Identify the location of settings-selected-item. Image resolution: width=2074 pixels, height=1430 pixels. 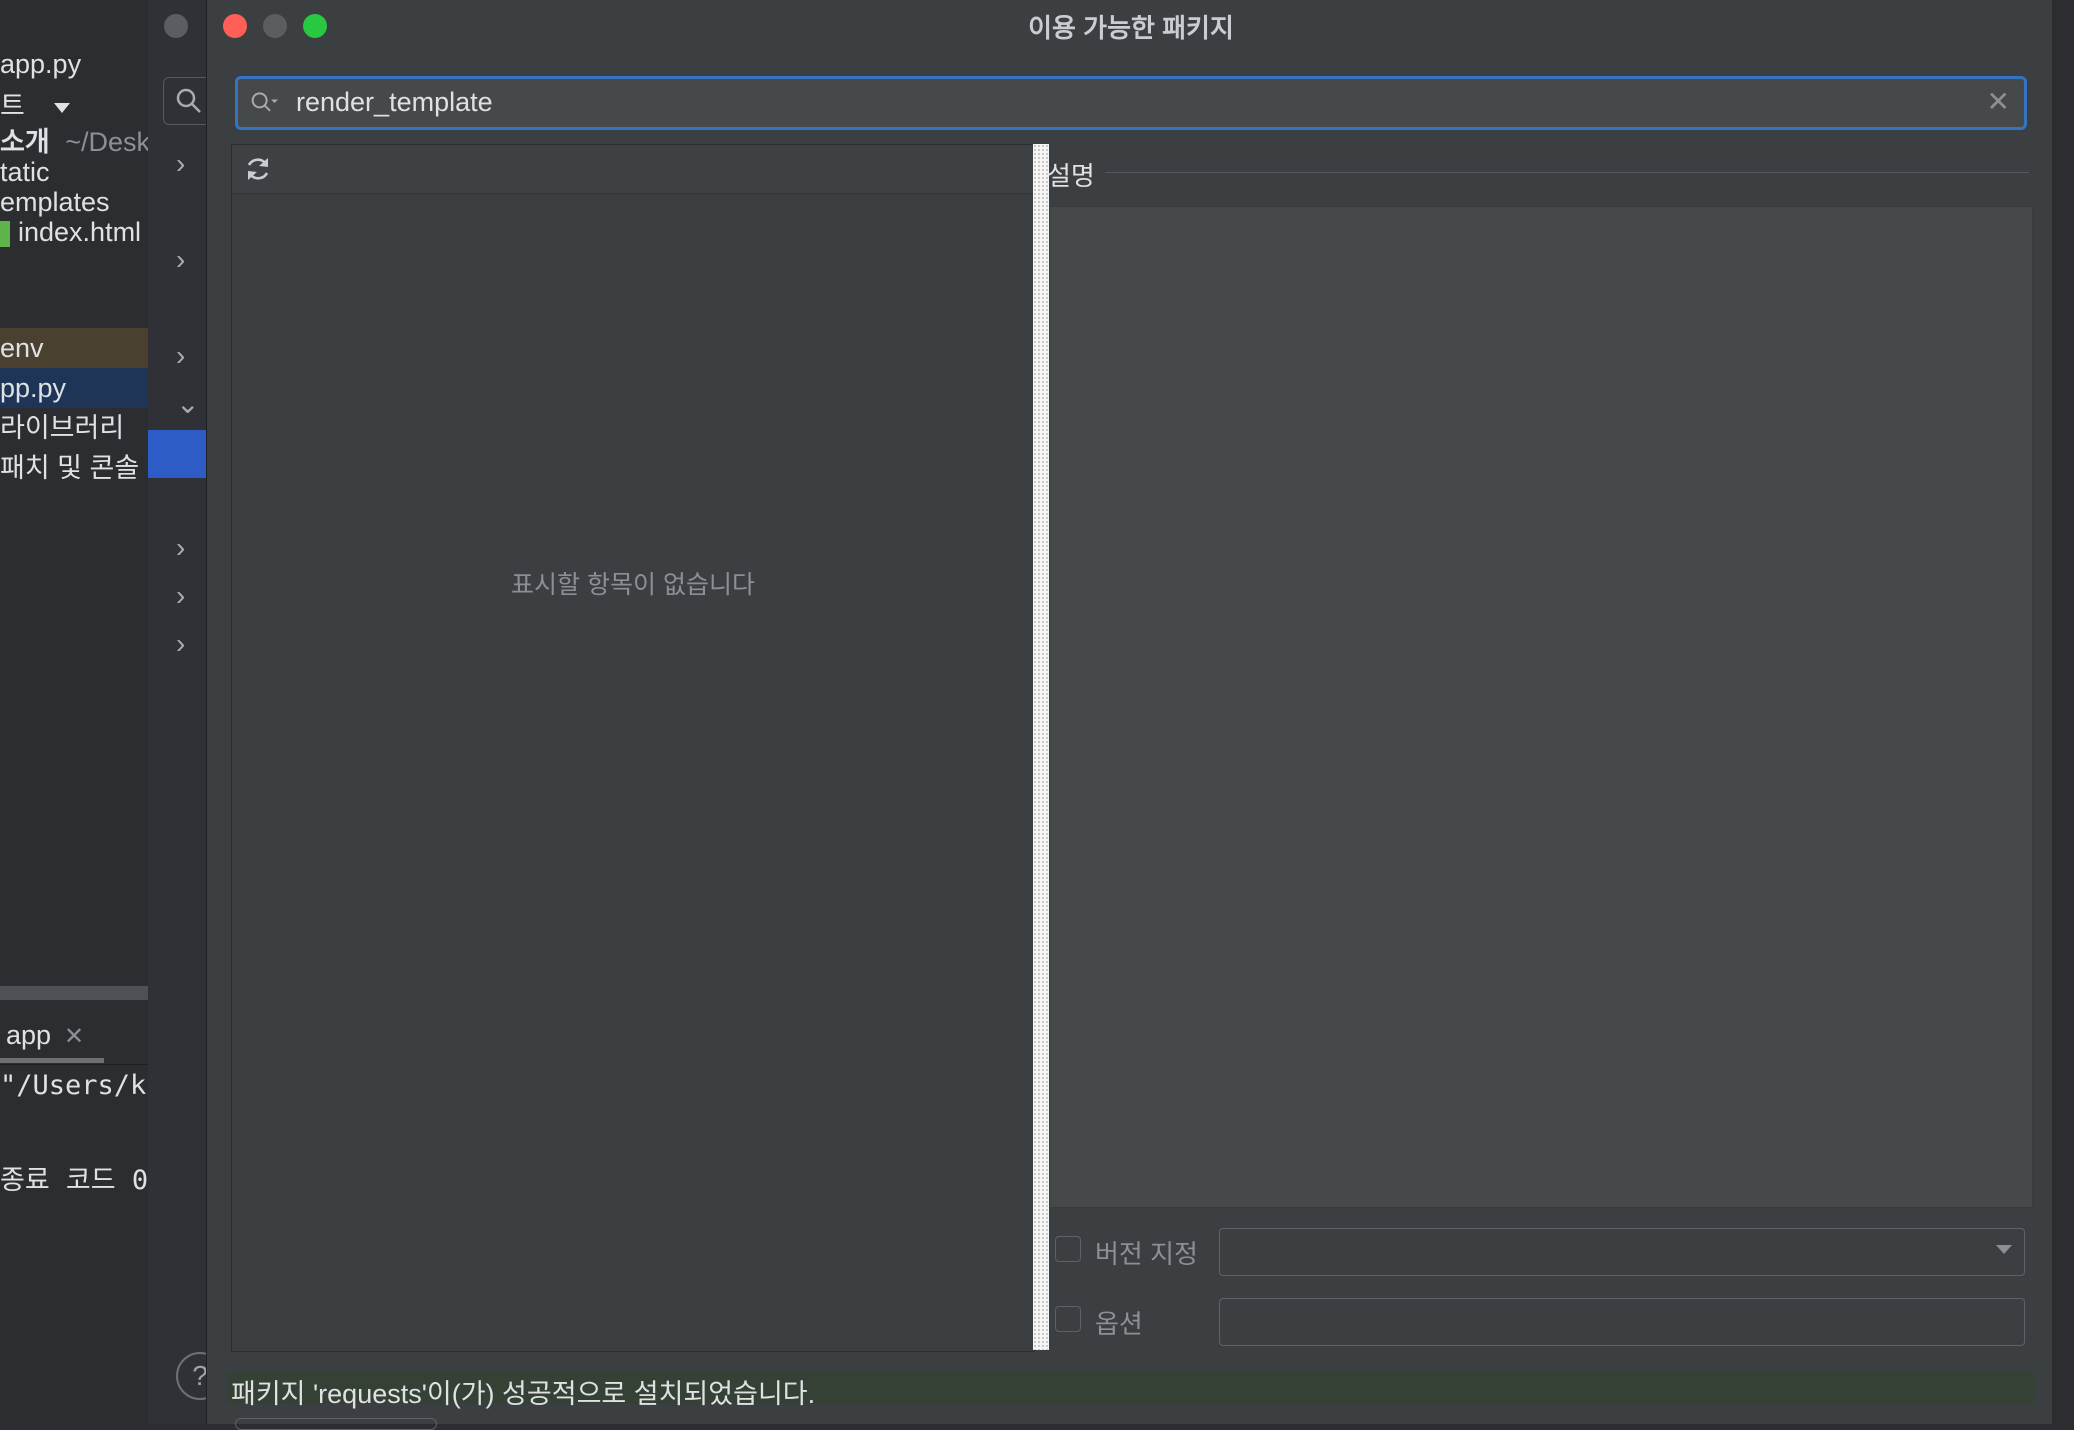
(177, 454).